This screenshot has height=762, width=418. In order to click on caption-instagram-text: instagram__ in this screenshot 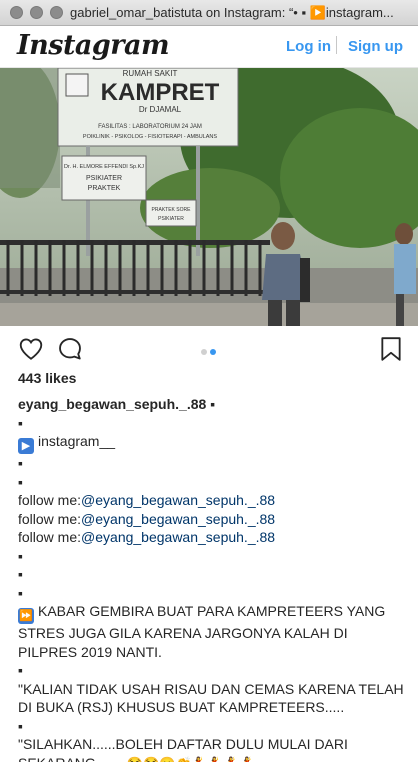, I will do `click(77, 441)`.